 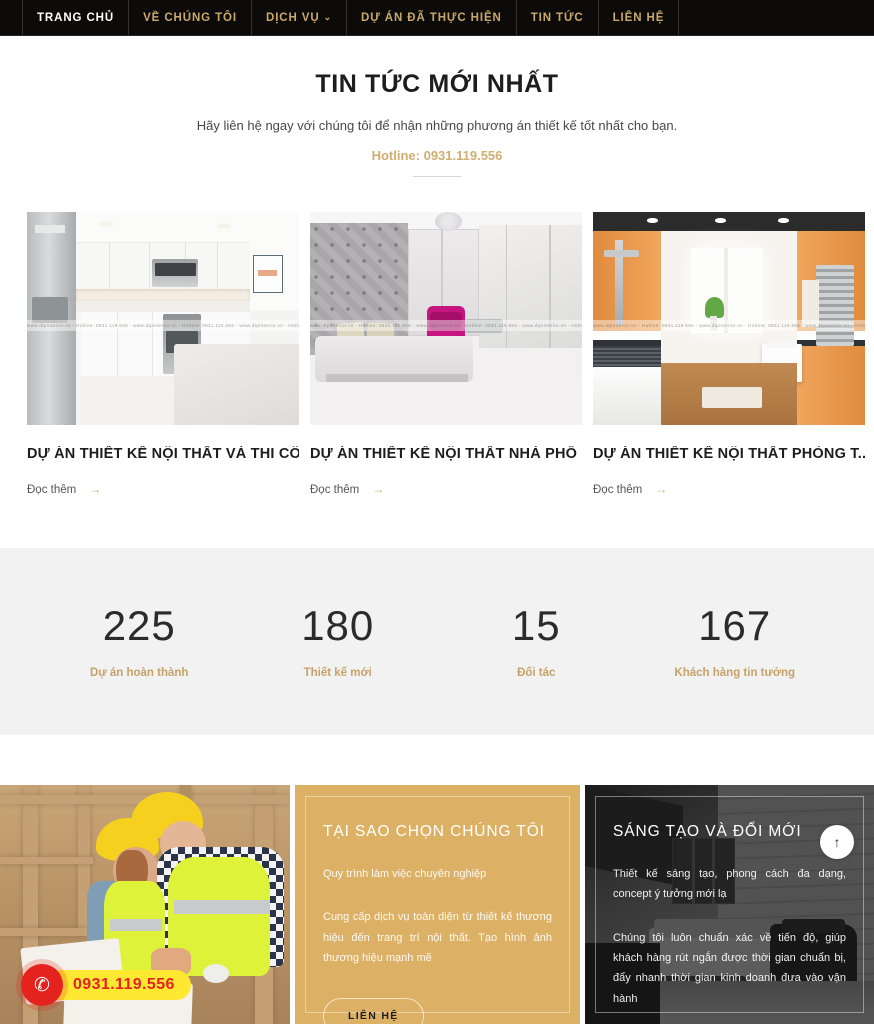 I want to click on stat-number: 225, so click(x=139, y=625).